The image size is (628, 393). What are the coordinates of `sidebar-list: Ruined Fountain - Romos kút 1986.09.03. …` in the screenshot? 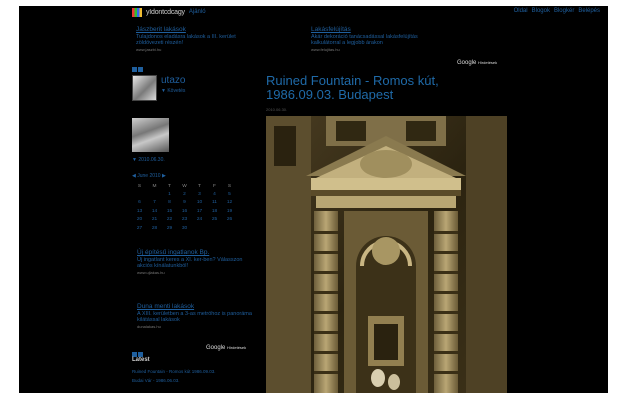 It's located at (194, 376).